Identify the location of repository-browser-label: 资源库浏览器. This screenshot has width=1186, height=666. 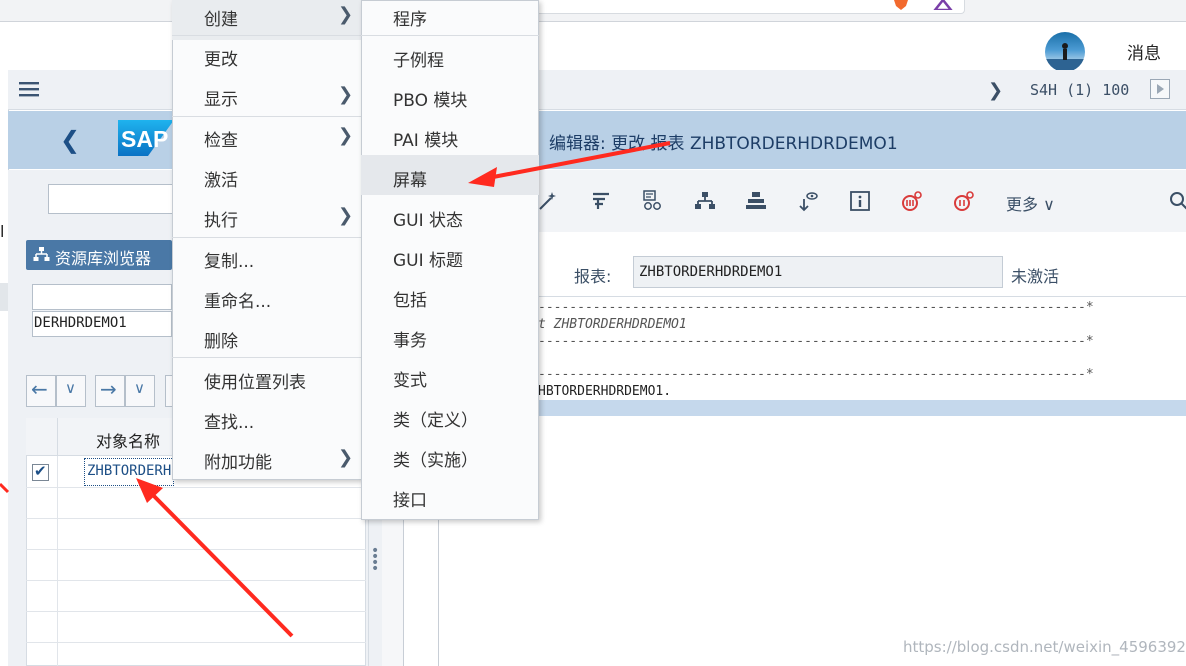
(103, 258).